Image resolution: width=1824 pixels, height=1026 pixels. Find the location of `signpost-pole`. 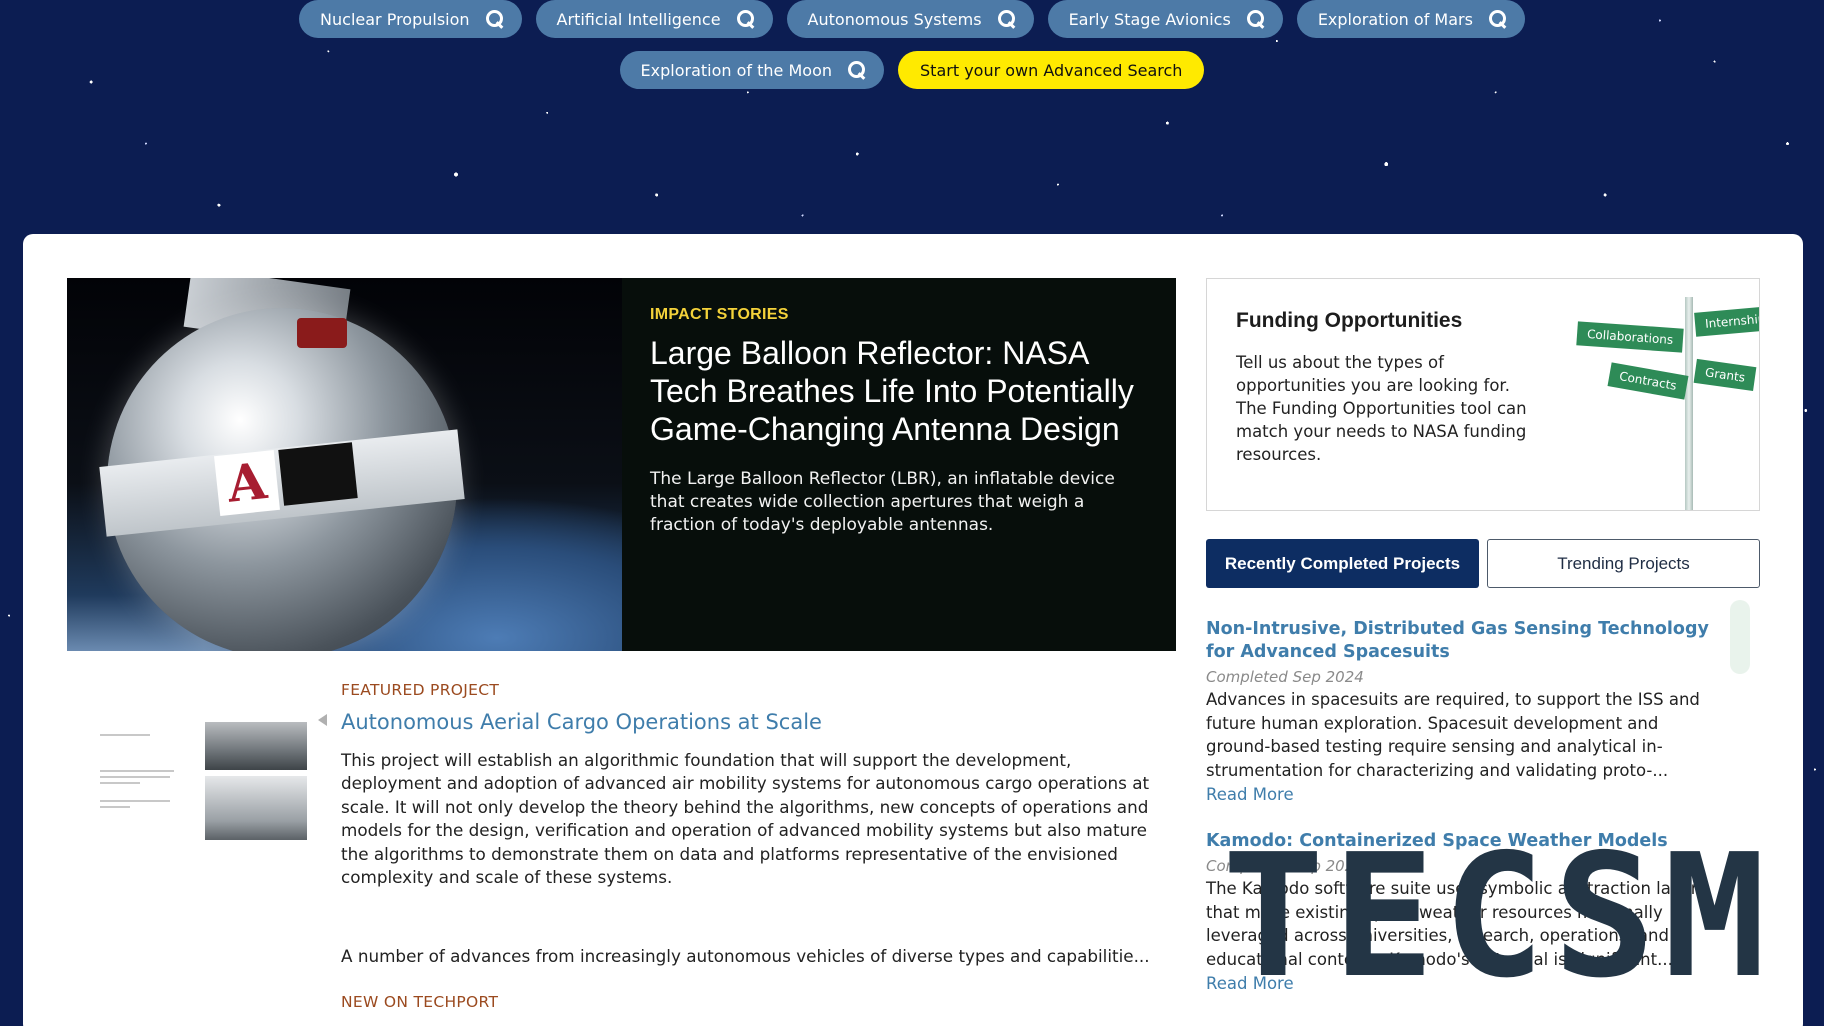

signpost-pole is located at coordinates (1689, 403).